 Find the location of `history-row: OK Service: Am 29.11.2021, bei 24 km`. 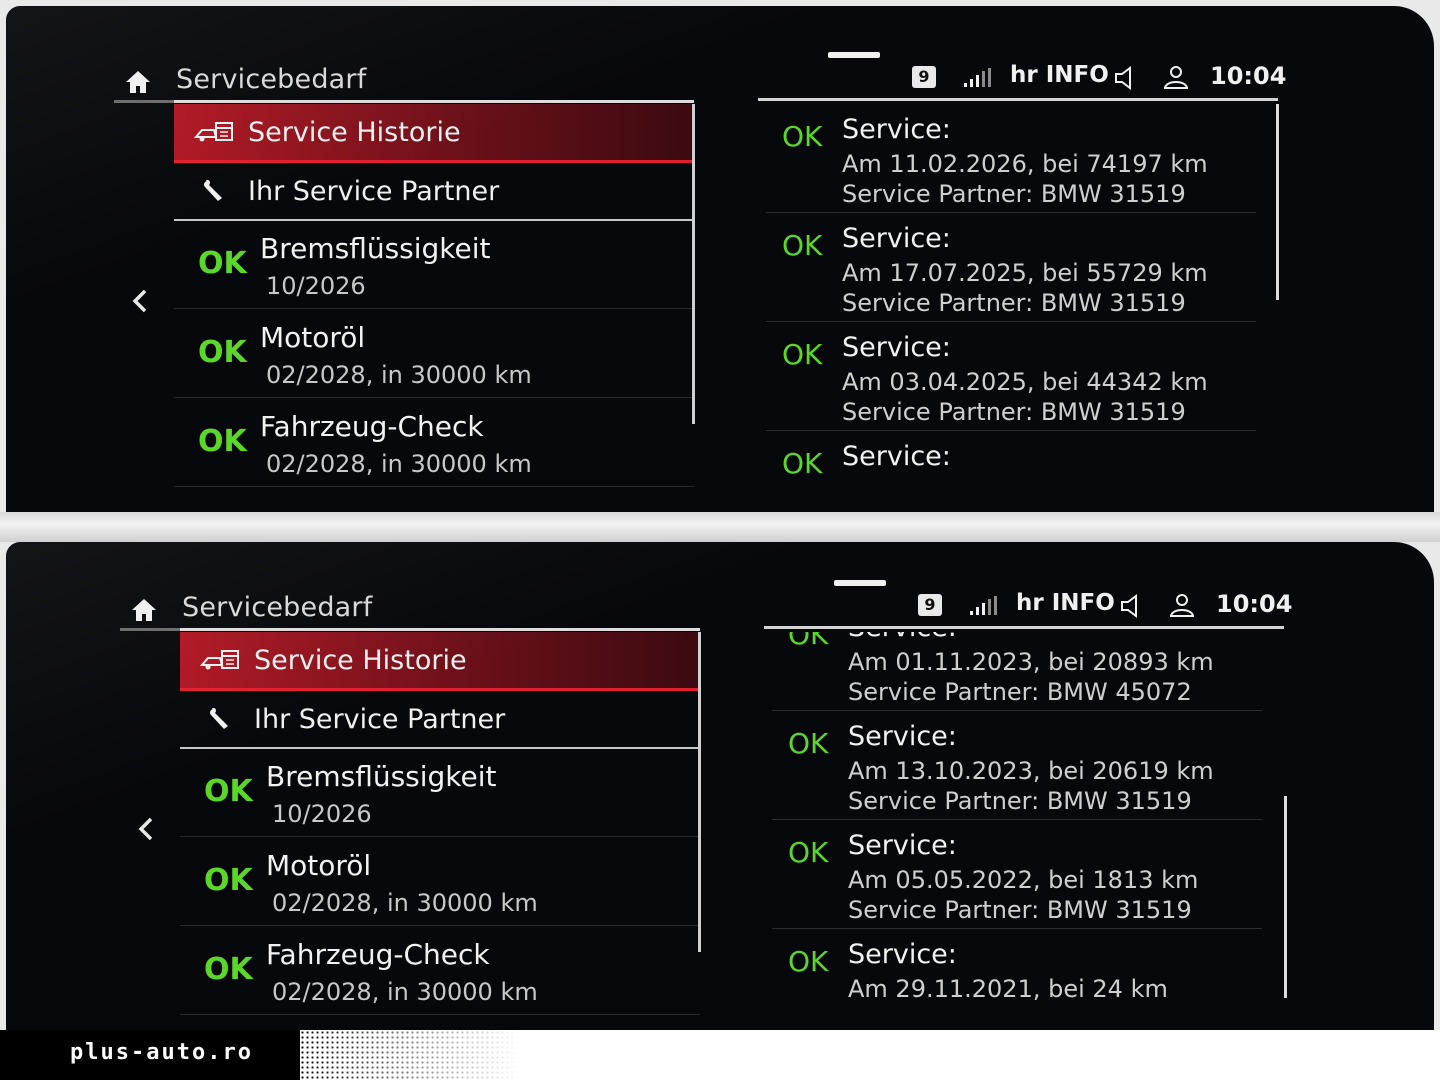

history-row: OK Service: Am 29.11.2021, bei 24 km is located at coordinates (1017, 971).